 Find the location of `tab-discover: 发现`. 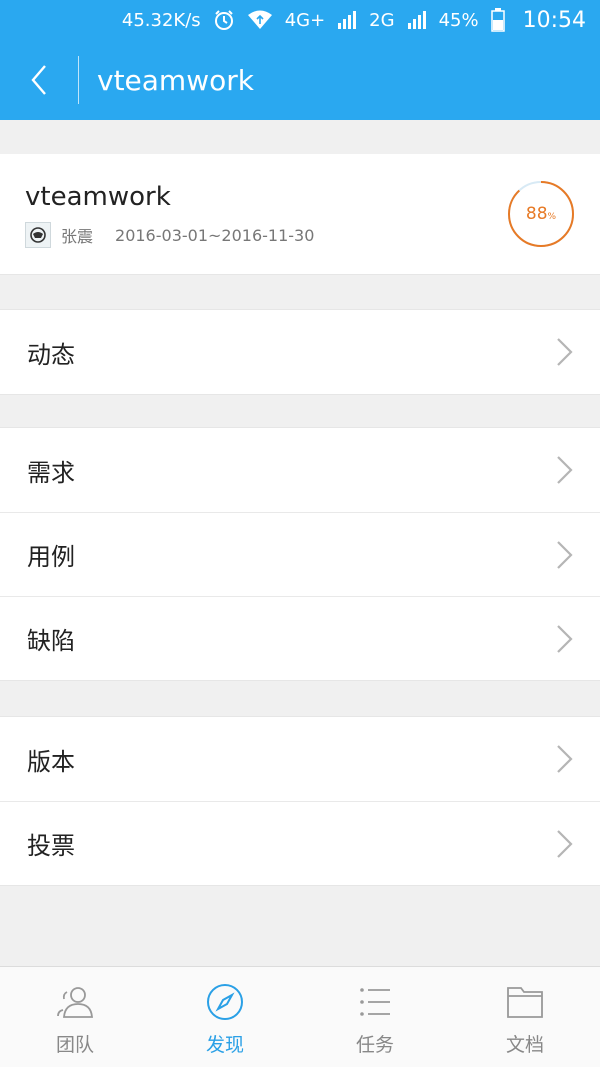

tab-discover: 发现 is located at coordinates (225, 1017).